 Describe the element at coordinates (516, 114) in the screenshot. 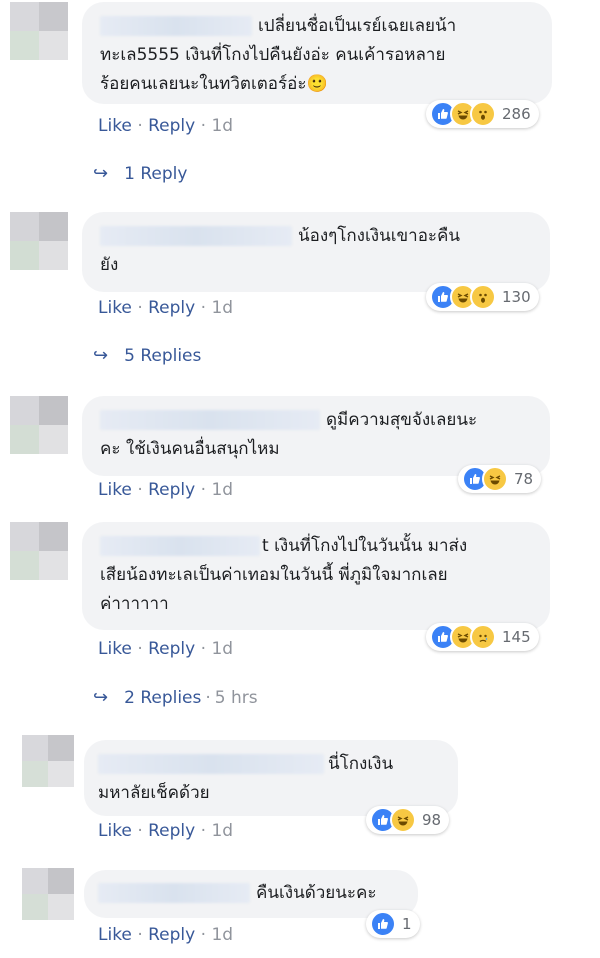

I see `reaction-count: 286` at that location.